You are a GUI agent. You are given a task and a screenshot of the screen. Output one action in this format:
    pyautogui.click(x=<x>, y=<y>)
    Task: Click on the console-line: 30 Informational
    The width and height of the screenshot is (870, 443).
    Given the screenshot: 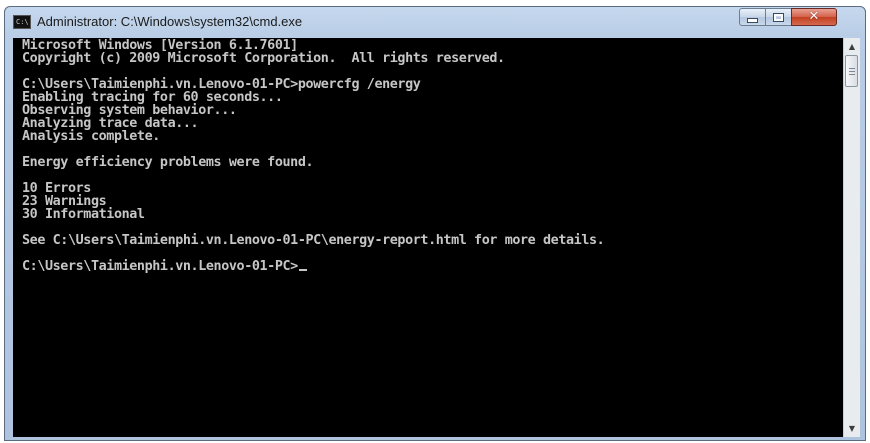 What is the action you would take?
    pyautogui.click(x=83, y=214)
    